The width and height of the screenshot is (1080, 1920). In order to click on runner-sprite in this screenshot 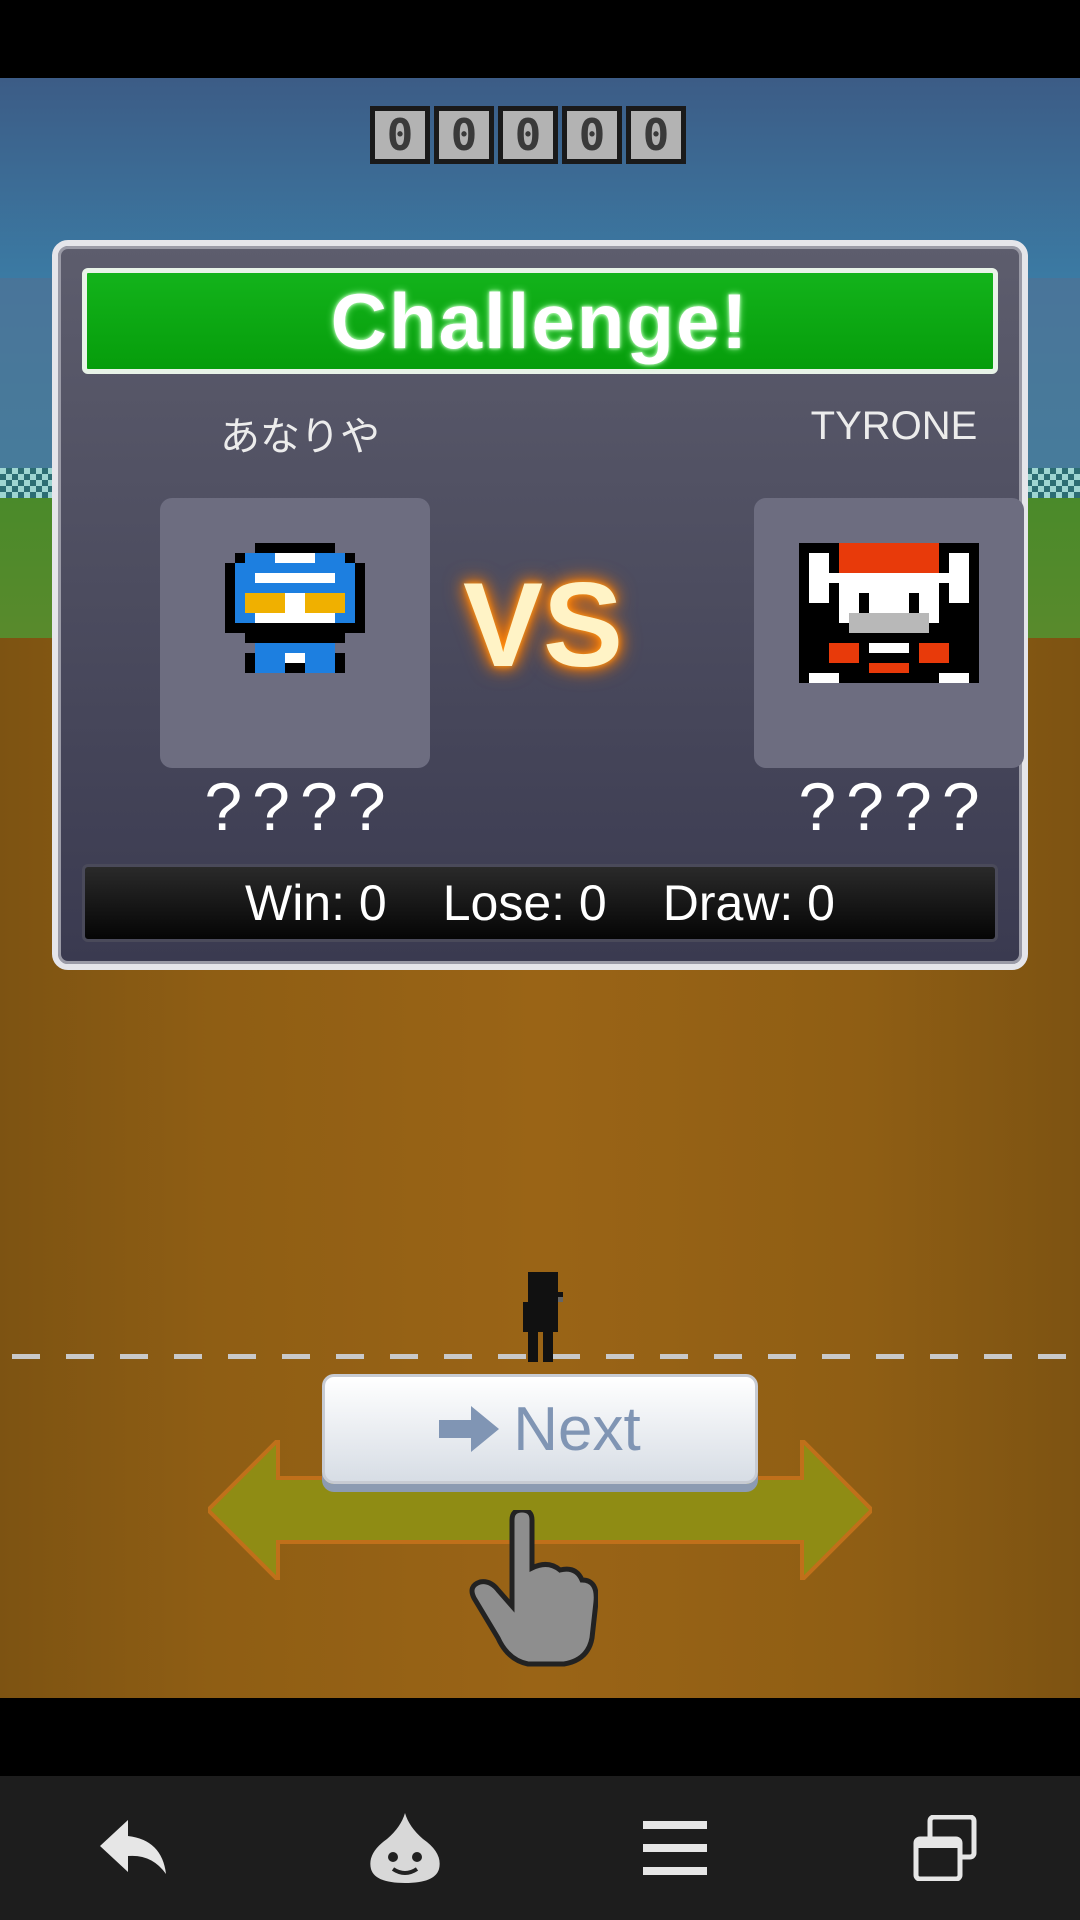, I will do `click(548, 1324)`.